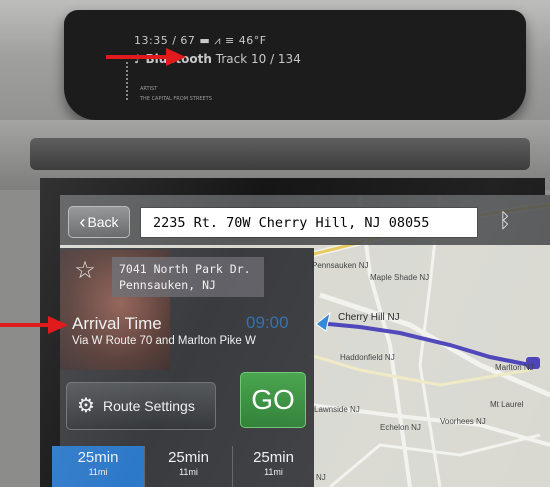  Describe the element at coordinates (149, 406) in the screenshot. I see `route-settings-label: Route Settings` at that location.